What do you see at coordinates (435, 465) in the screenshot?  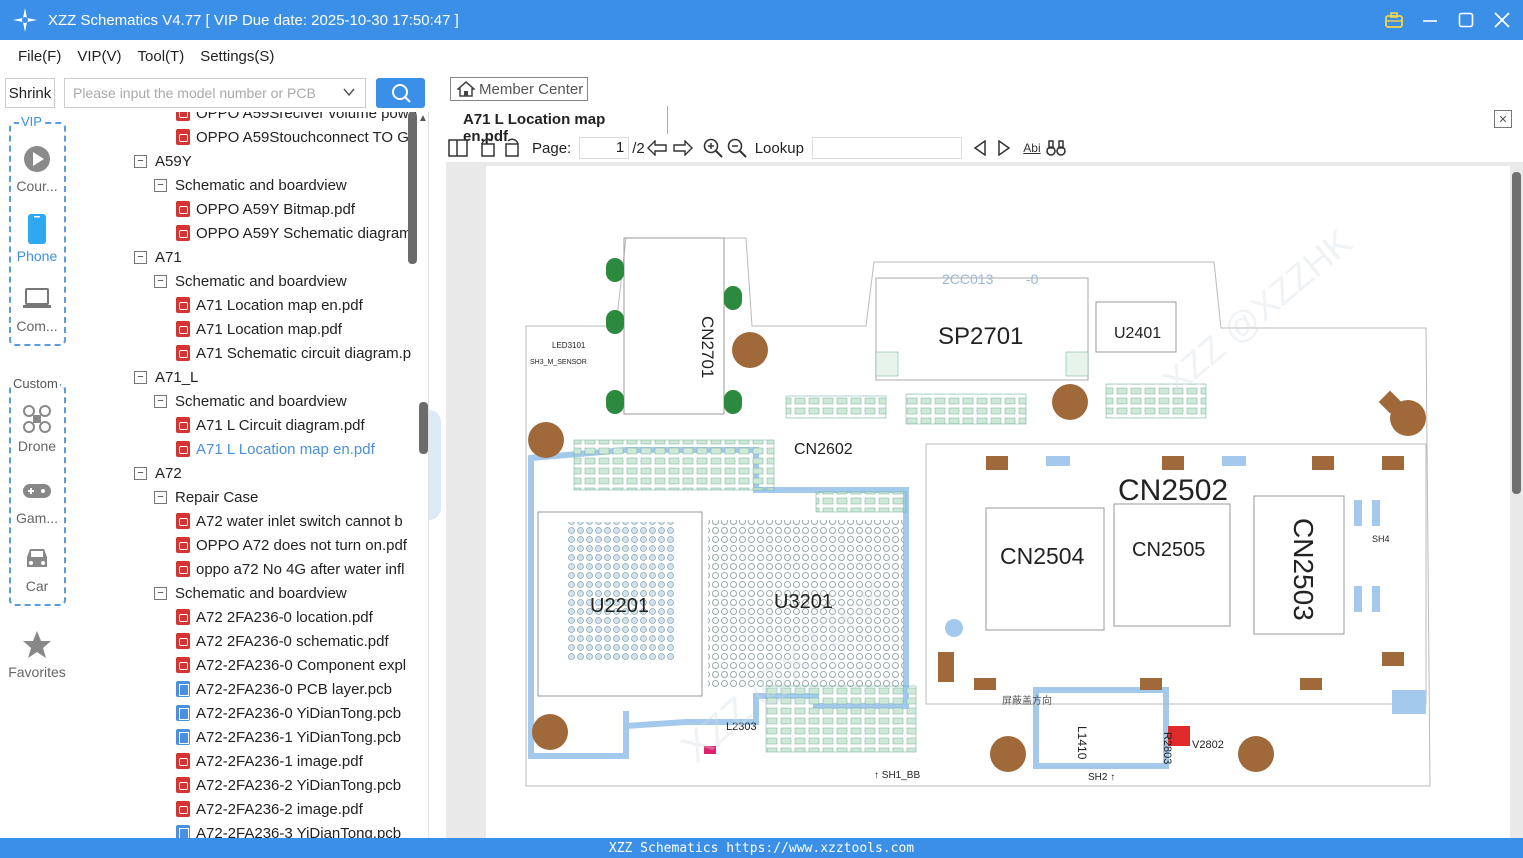 I see `collapse-handle` at bounding box center [435, 465].